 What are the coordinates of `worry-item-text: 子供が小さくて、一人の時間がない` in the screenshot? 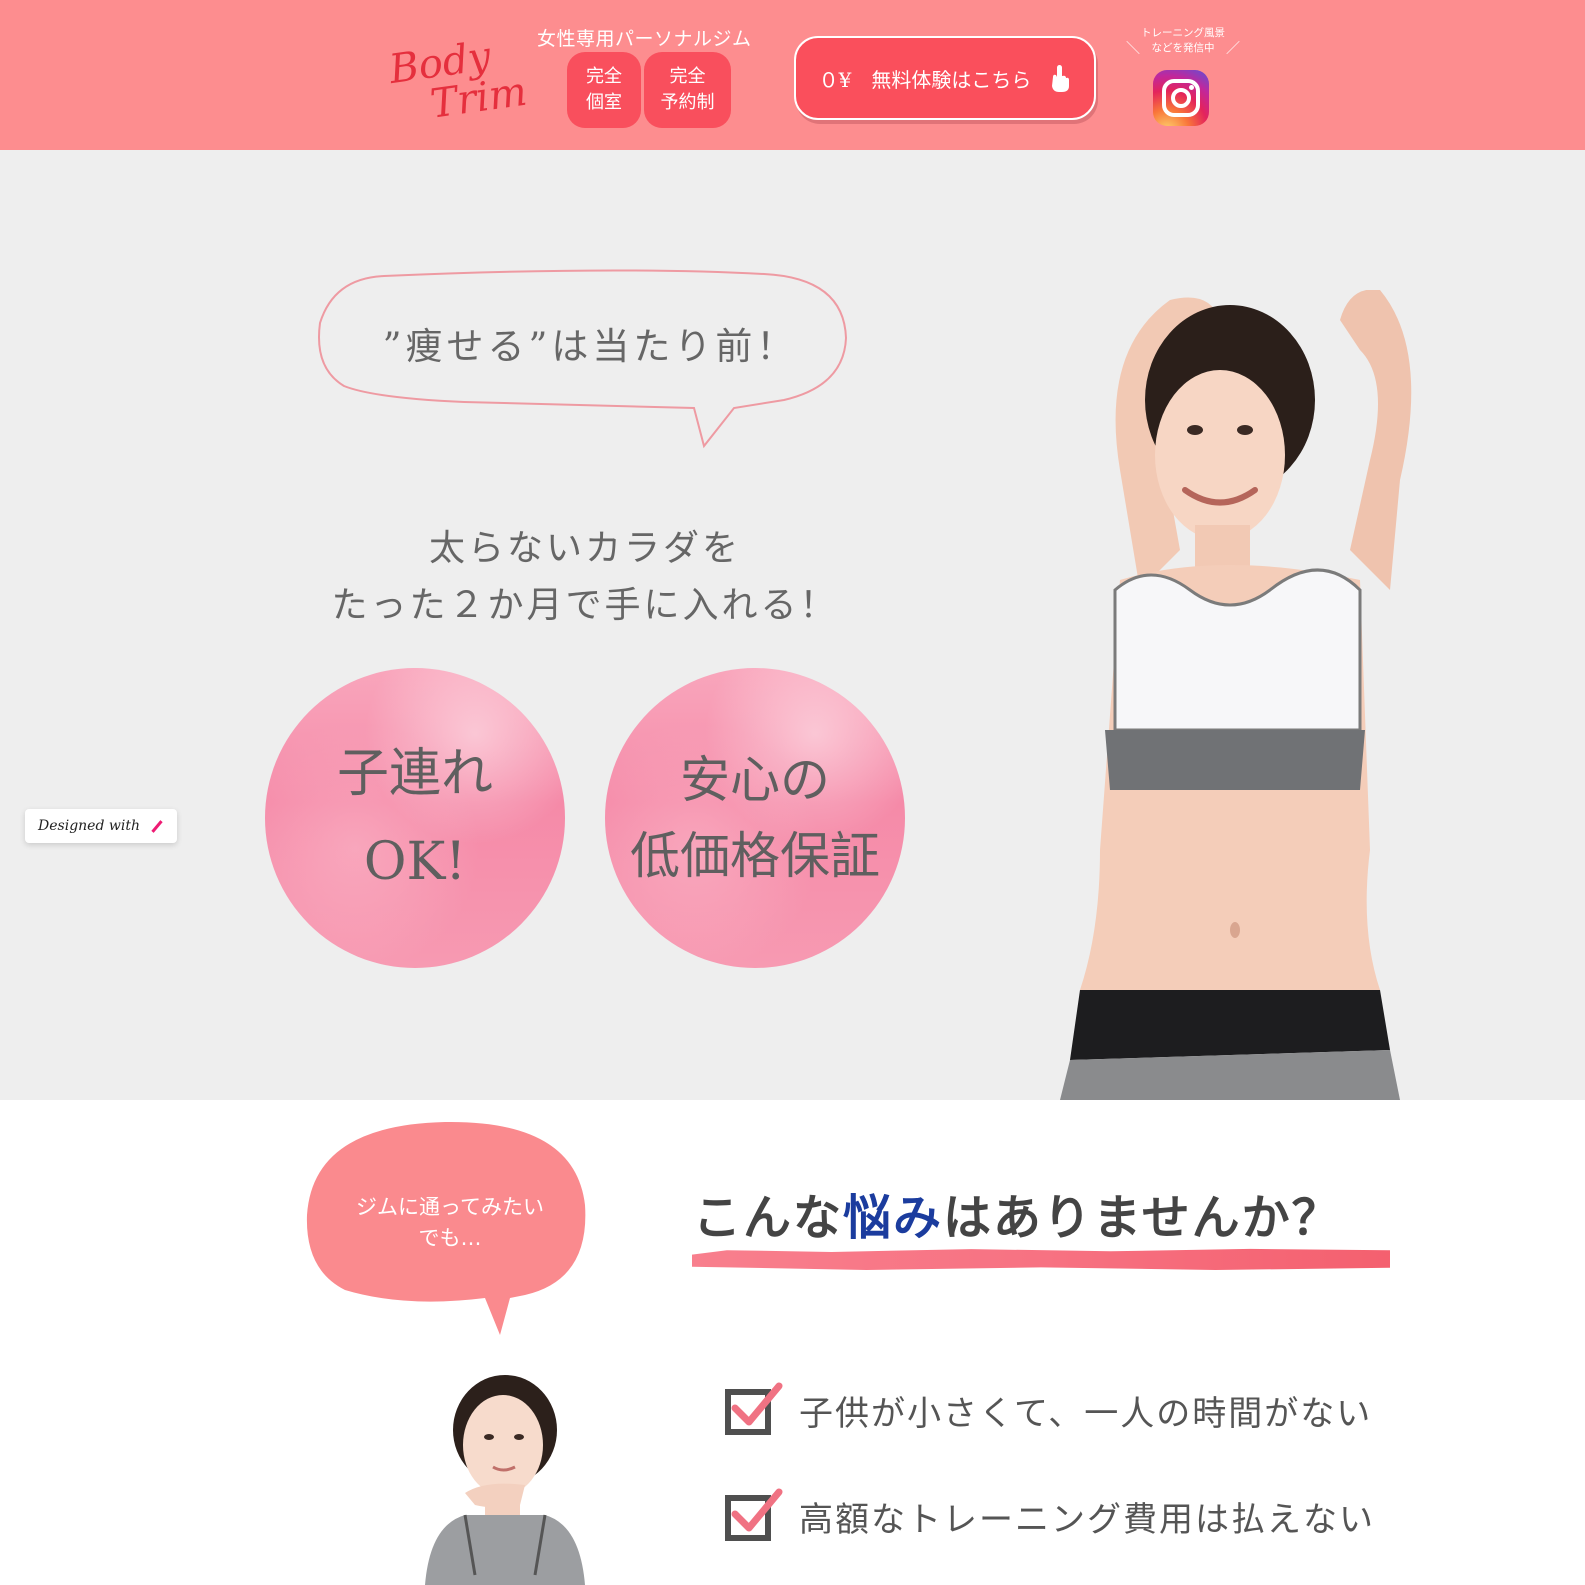 It's located at (1086, 1413).